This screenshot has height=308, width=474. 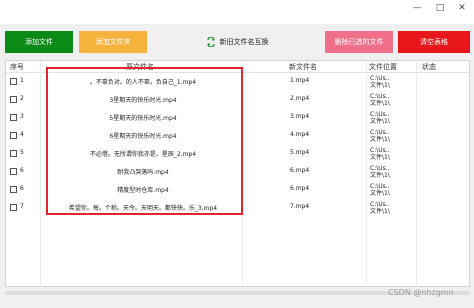 What do you see at coordinates (17, 67) in the screenshot?
I see `header-seq: 序号` at bounding box center [17, 67].